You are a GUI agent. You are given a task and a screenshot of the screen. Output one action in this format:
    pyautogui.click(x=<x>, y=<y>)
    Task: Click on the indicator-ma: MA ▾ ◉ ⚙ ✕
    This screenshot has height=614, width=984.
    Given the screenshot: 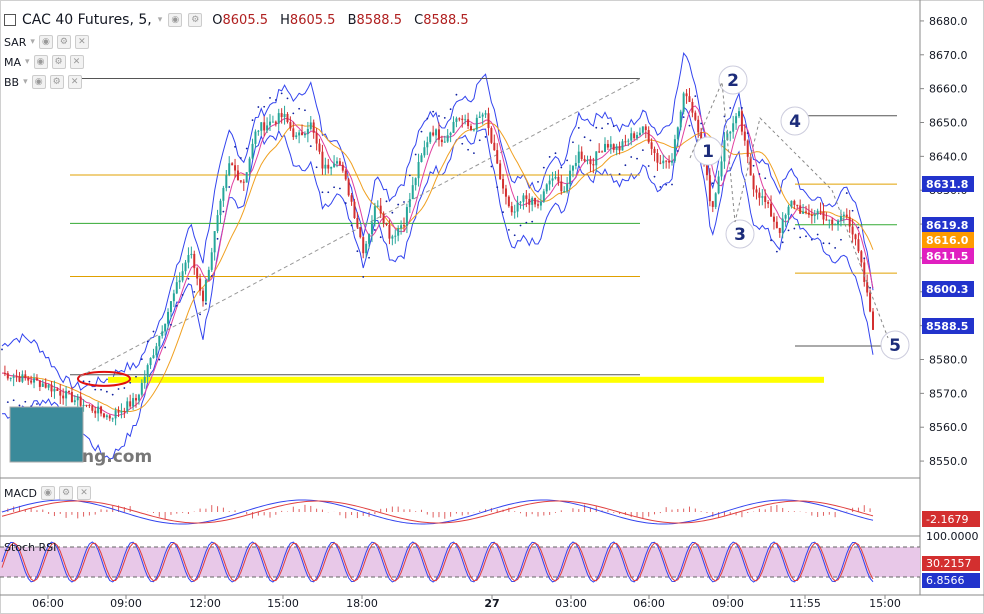 What is the action you would take?
    pyautogui.click(x=44, y=62)
    